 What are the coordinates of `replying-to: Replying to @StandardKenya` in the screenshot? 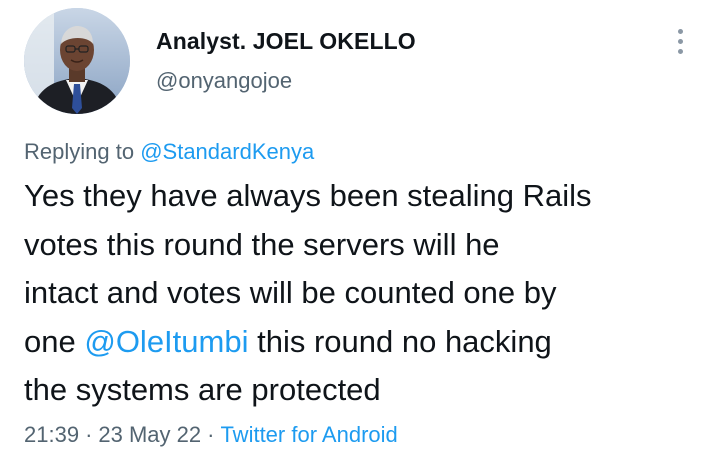 It's located at (169, 152).